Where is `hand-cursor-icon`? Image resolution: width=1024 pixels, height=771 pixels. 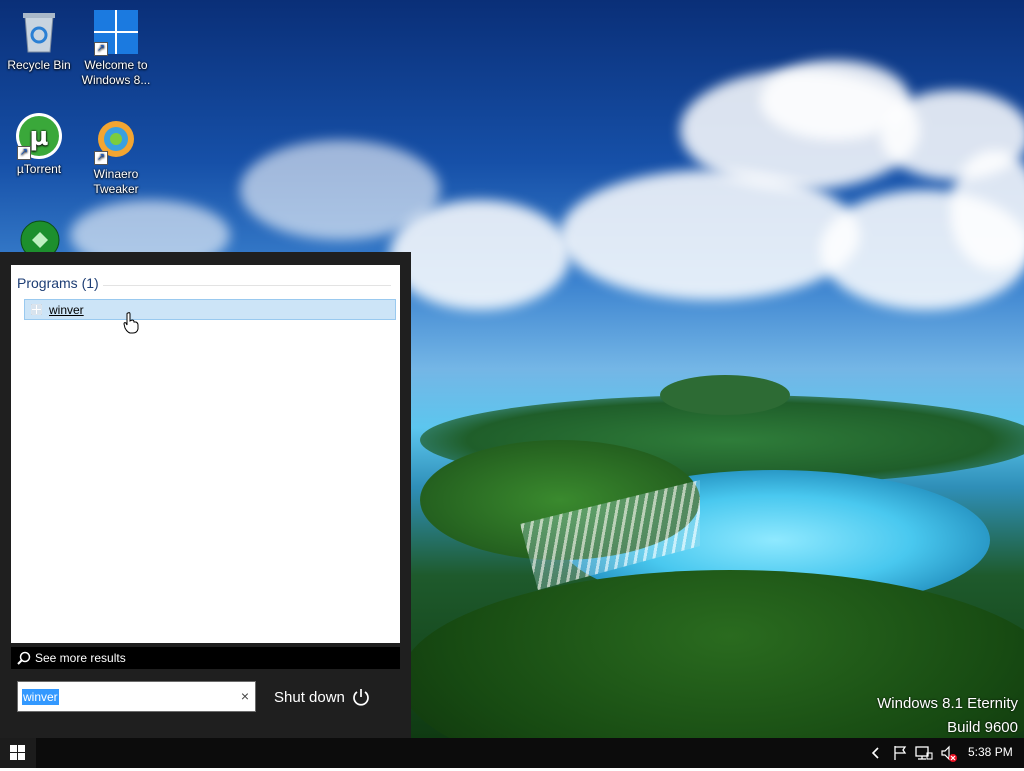 hand-cursor-icon is located at coordinates (131, 323).